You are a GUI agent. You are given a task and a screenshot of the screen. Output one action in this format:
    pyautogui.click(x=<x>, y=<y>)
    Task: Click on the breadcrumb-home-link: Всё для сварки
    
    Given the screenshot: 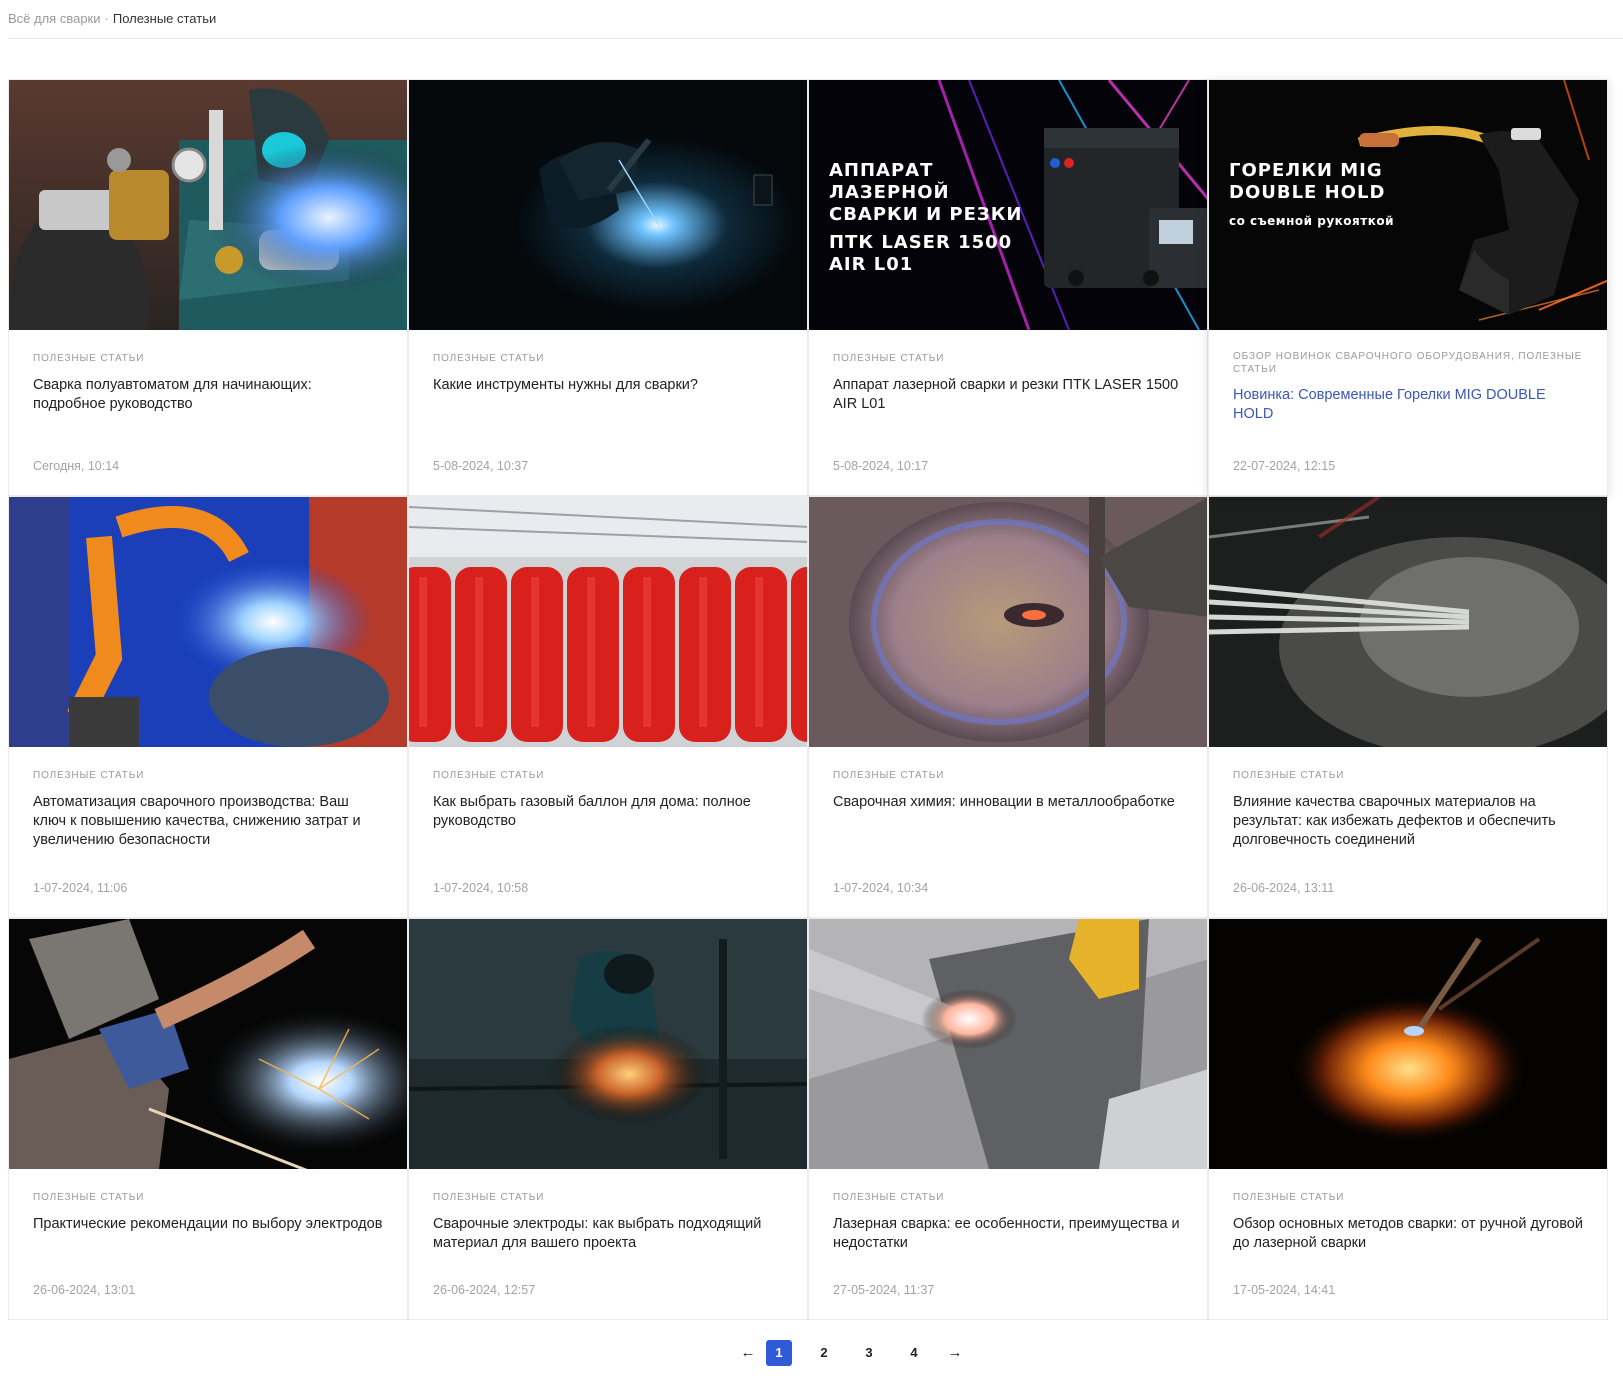 What is the action you would take?
    pyautogui.click(x=54, y=18)
    